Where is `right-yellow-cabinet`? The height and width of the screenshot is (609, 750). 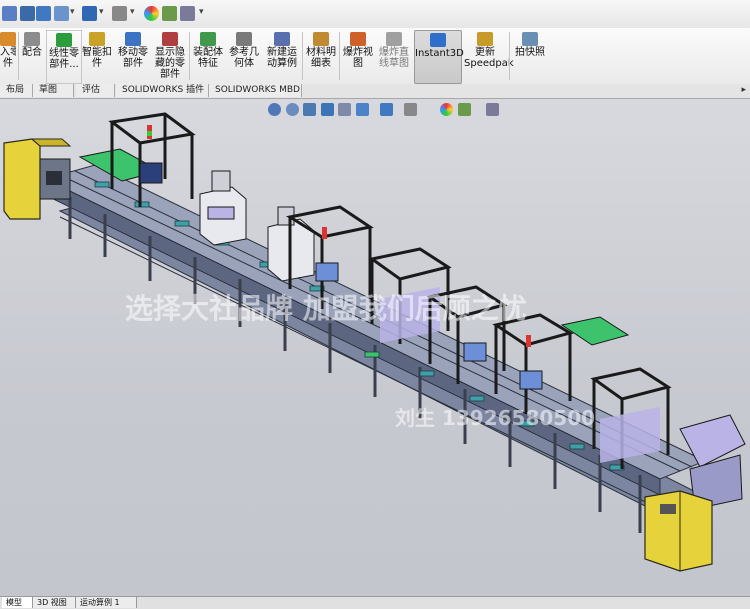
right-yellow-cabinet is located at coordinates (678, 531).